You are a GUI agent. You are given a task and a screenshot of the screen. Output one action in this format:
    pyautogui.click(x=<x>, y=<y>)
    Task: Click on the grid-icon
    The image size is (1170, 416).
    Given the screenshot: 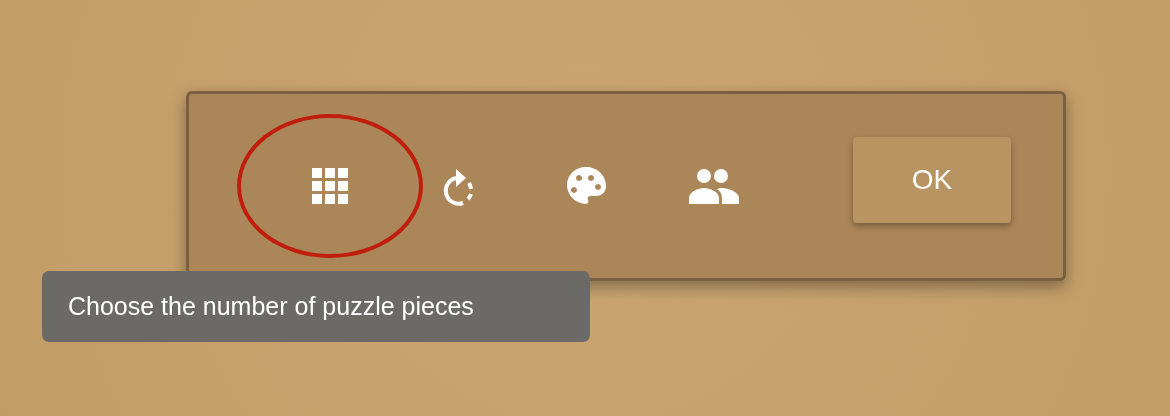 What is the action you would take?
    pyautogui.click(x=330, y=186)
    